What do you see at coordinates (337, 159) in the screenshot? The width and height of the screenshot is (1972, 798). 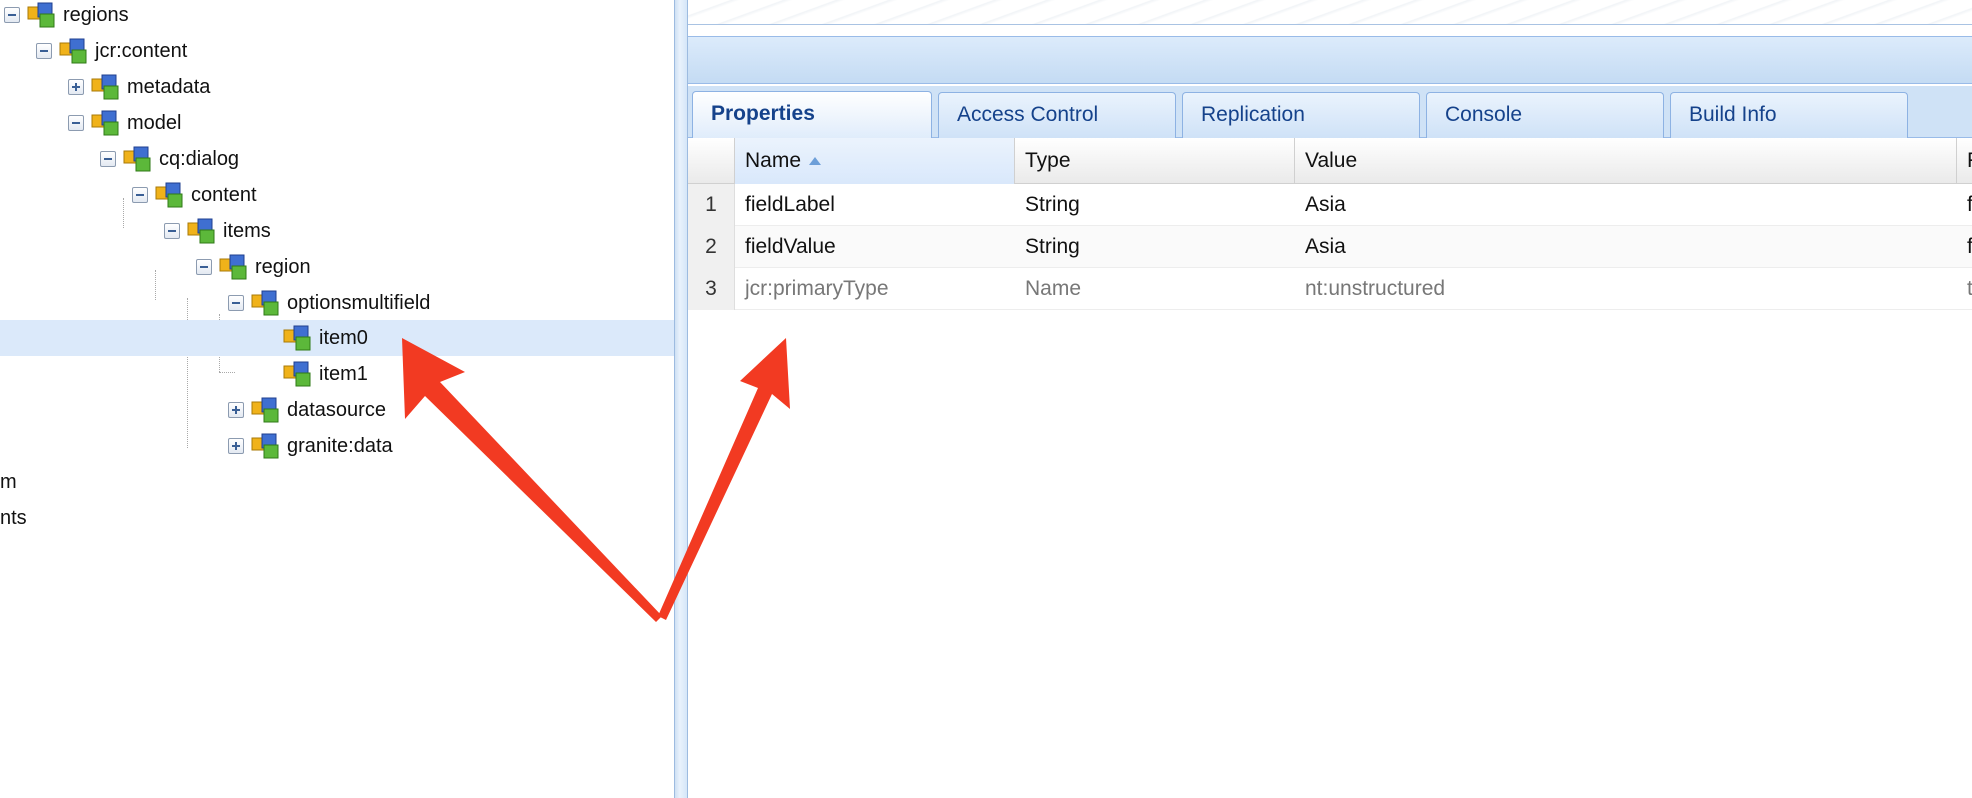 I see `tree-node-cq-dialog: cq:dialog` at bounding box center [337, 159].